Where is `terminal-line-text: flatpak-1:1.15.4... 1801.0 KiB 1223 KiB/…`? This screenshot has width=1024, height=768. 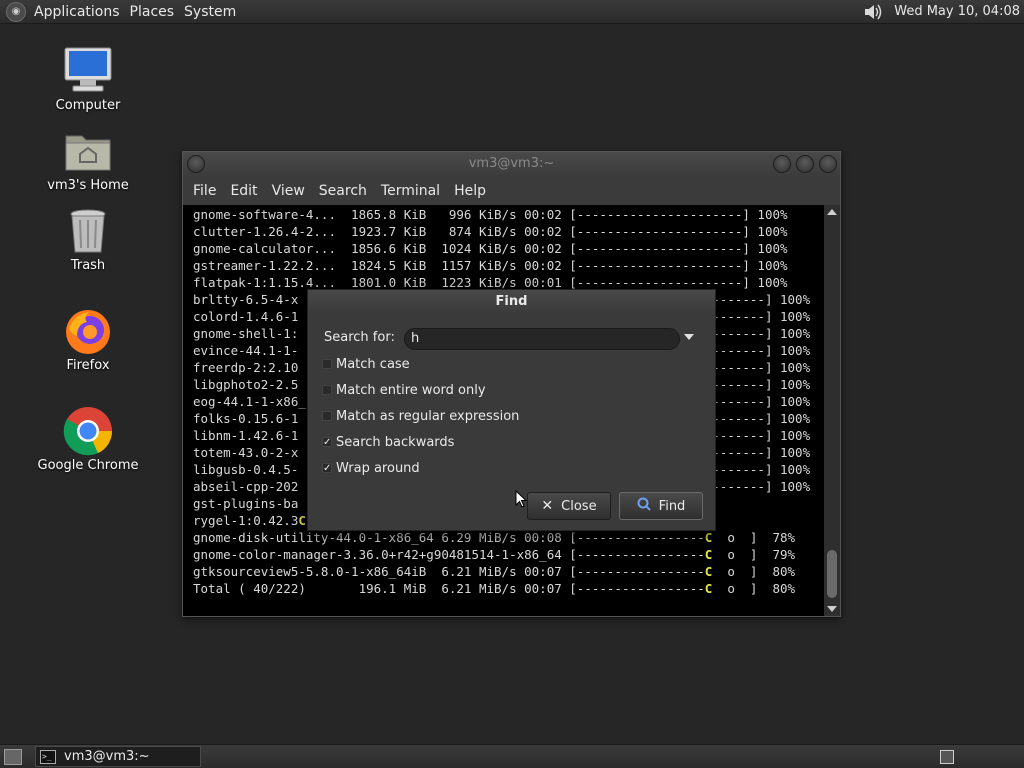
terminal-line-text: flatpak-1:1.15.4... 1801.0 KiB 1223 KiB/… is located at coordinates (490, 282).